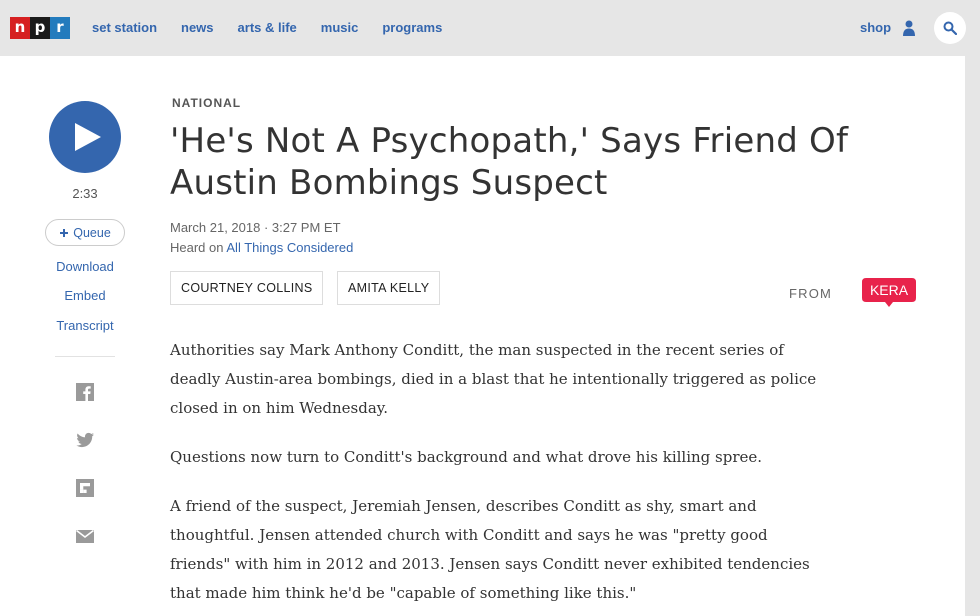 Image resolution: width=980 pixels, height=616 pixels. I want to click on transcript-link: Transcript, so click(85, 325).